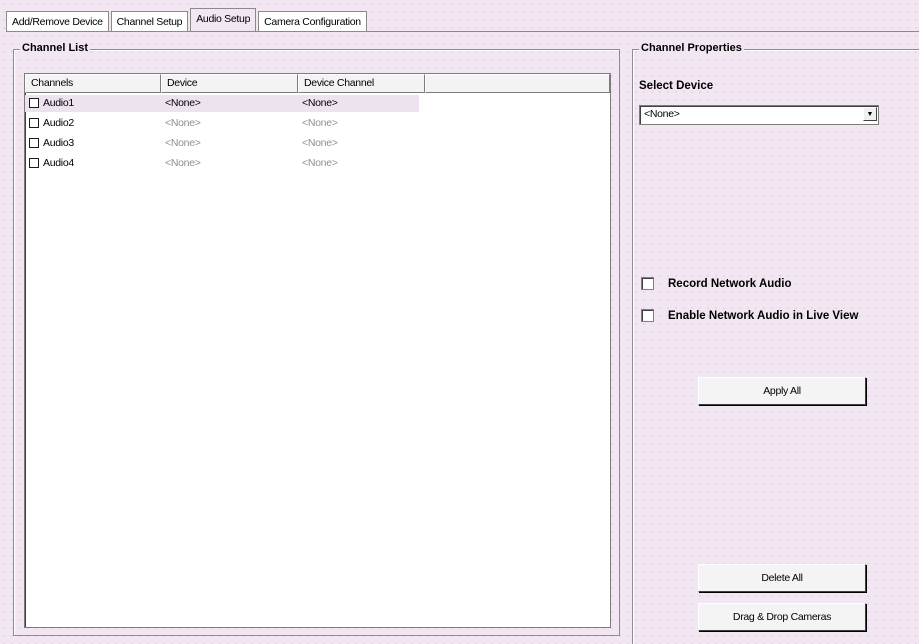 The height and width of the screenshot is (644, 919). I want to click on apply-all-button: Apply All, so click(782, 391).